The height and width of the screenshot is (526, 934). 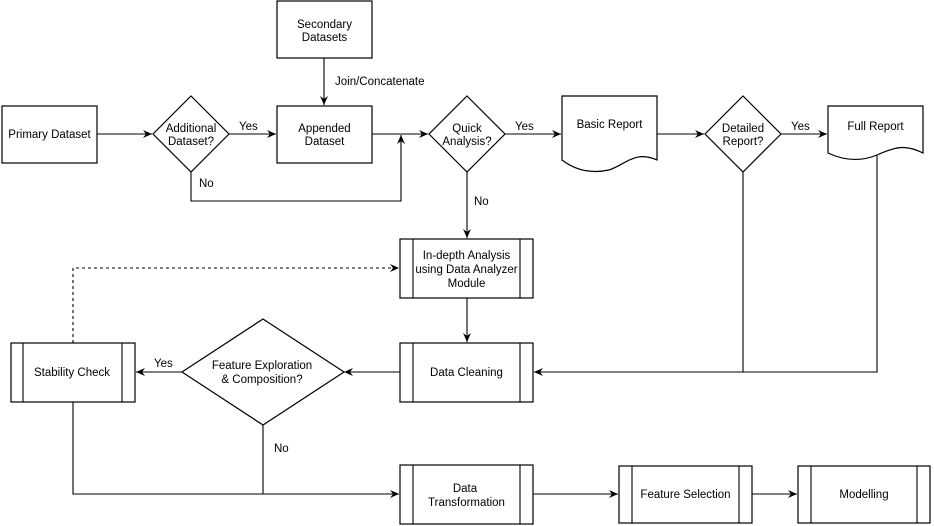 I want to click on svg-text: Datasets, so click(x=325, y=38).